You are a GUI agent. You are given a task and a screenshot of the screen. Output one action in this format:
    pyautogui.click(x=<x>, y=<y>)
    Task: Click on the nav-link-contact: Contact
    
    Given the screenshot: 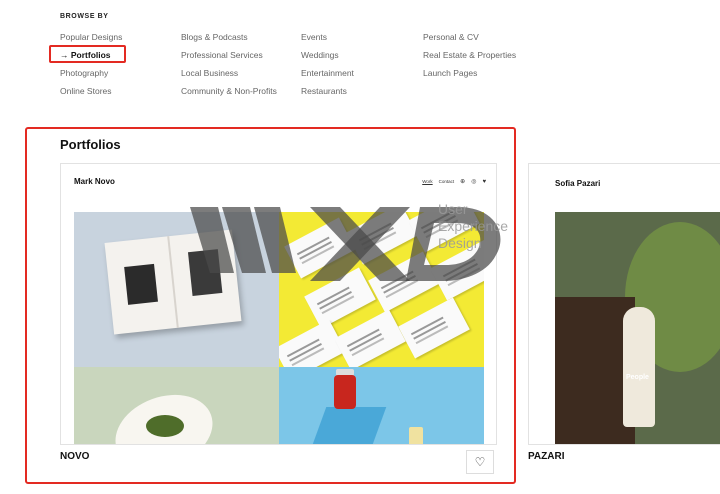 What is the action you would take?
    pyautogui.click(x=446, y=181)
    